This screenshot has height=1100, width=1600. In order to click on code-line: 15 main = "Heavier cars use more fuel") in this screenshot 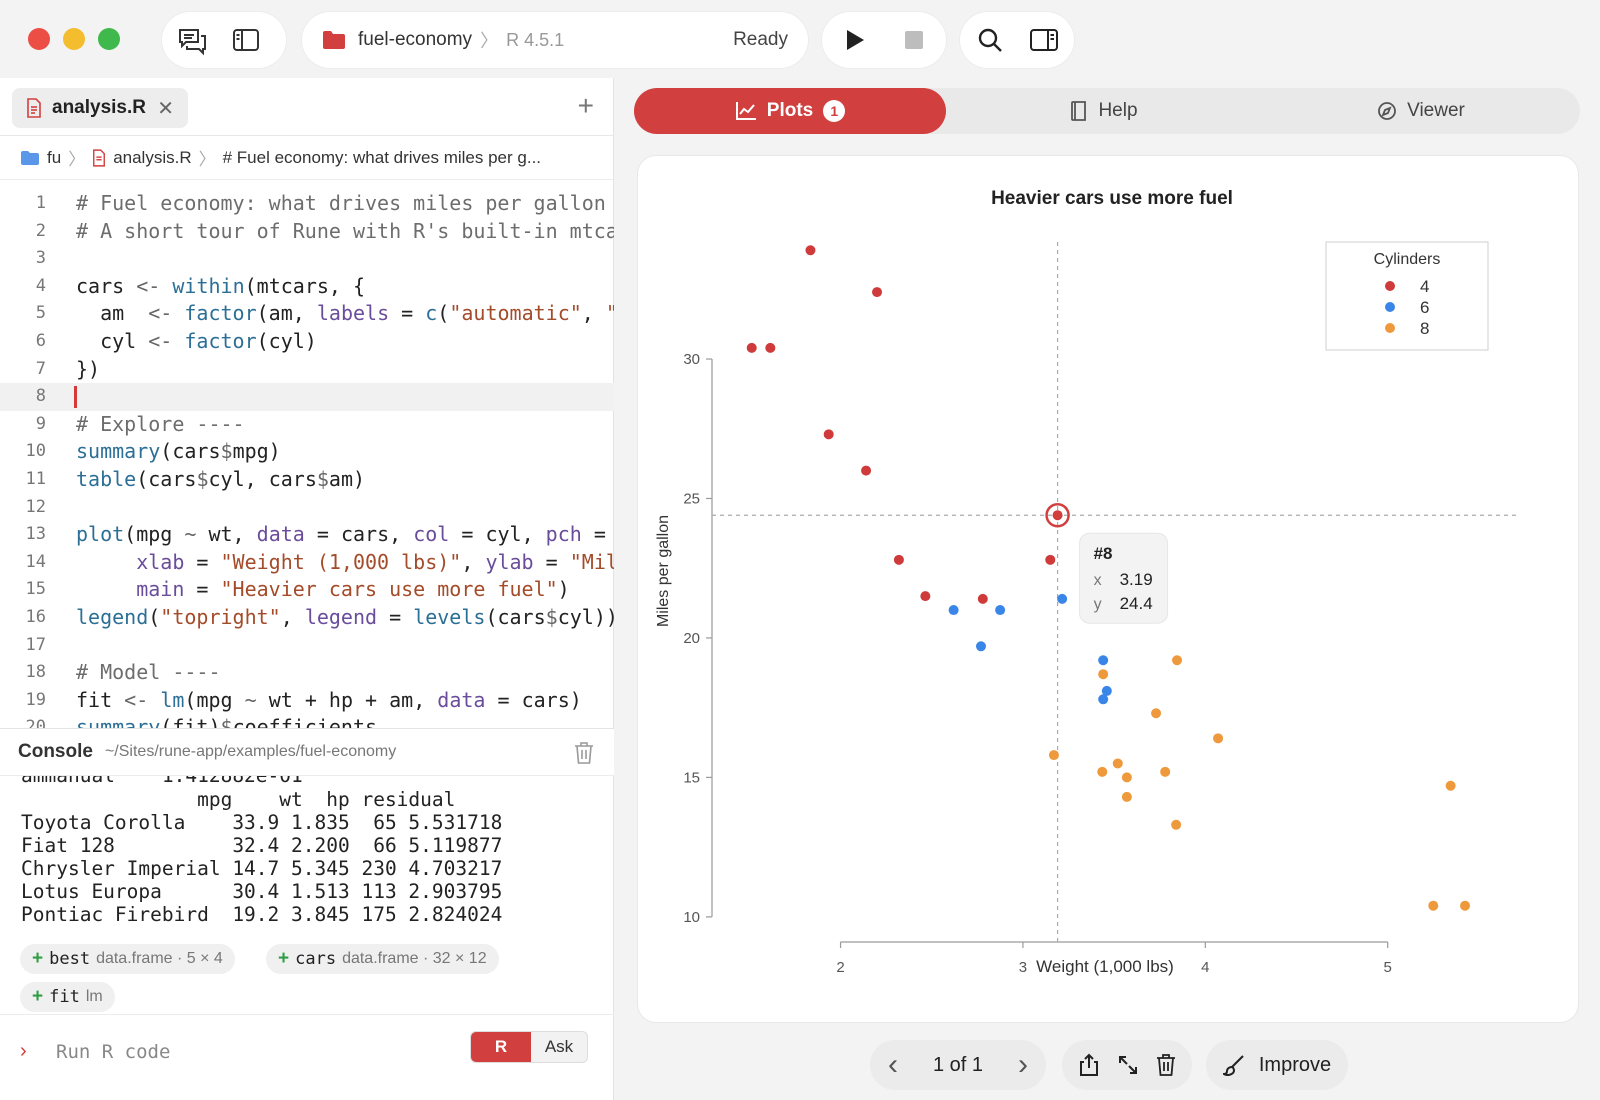, I will do `click(307, 590)`.